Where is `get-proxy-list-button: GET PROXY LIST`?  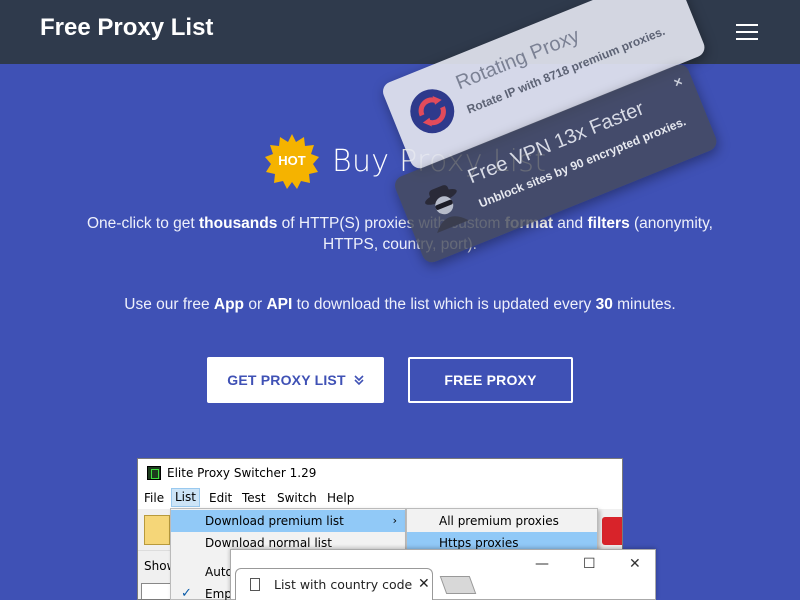 get-proxy-list-button: GET PROXY LIST is located at coordinates (295, 380).